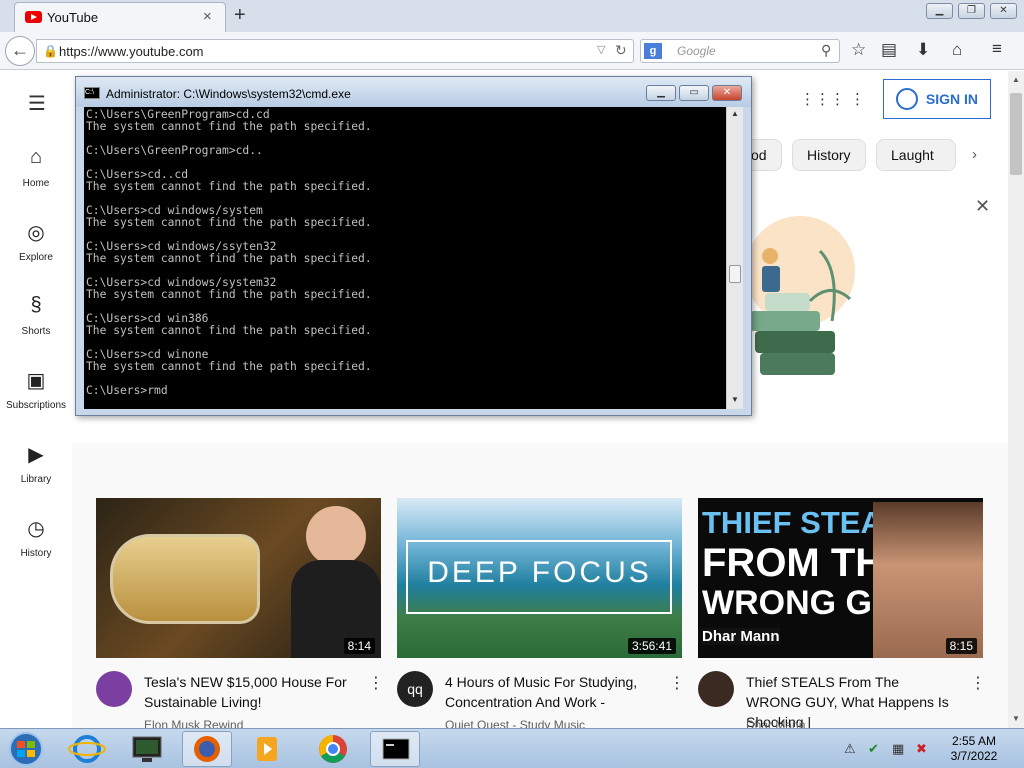  I want to click on cmd-minimize-button: ▁, so click(661, 93).